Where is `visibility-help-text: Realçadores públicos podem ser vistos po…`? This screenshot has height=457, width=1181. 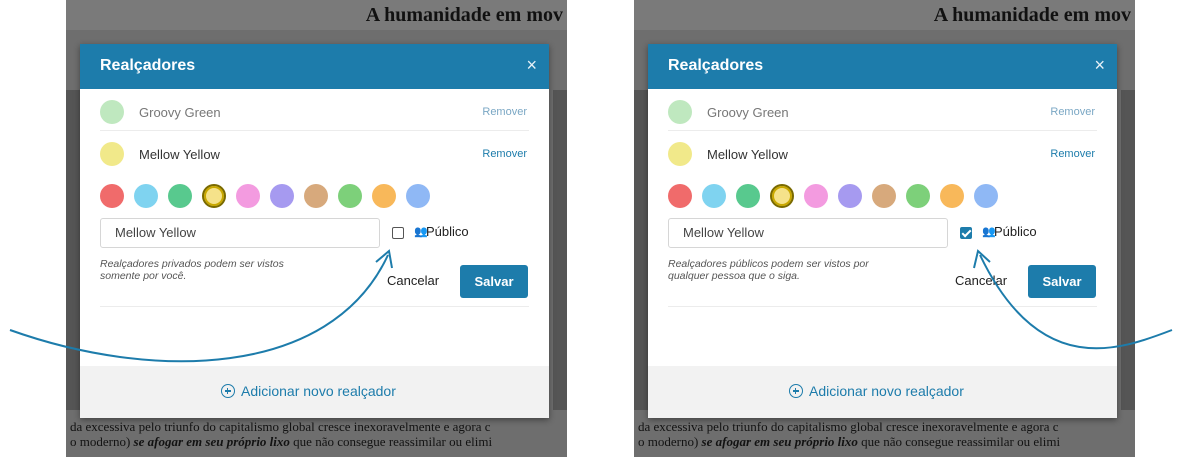
visibility-help-text: Realçadores públicos podem ser vistos po… is located at coordinates (768, 270).